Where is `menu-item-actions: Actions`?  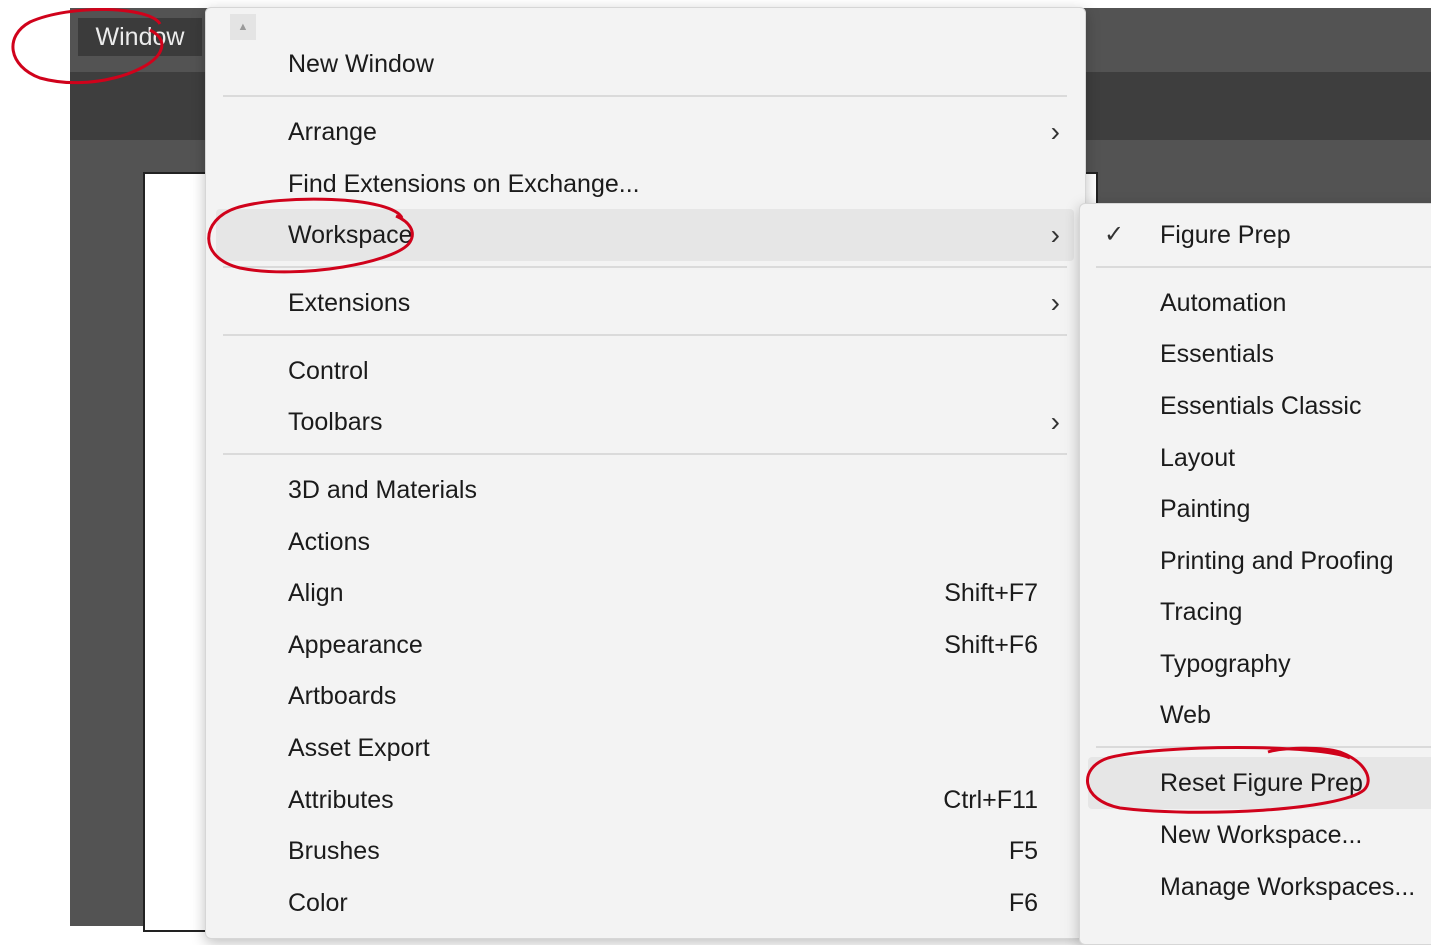 menu-item-actions: Actions is located at coordinates (645, 542).